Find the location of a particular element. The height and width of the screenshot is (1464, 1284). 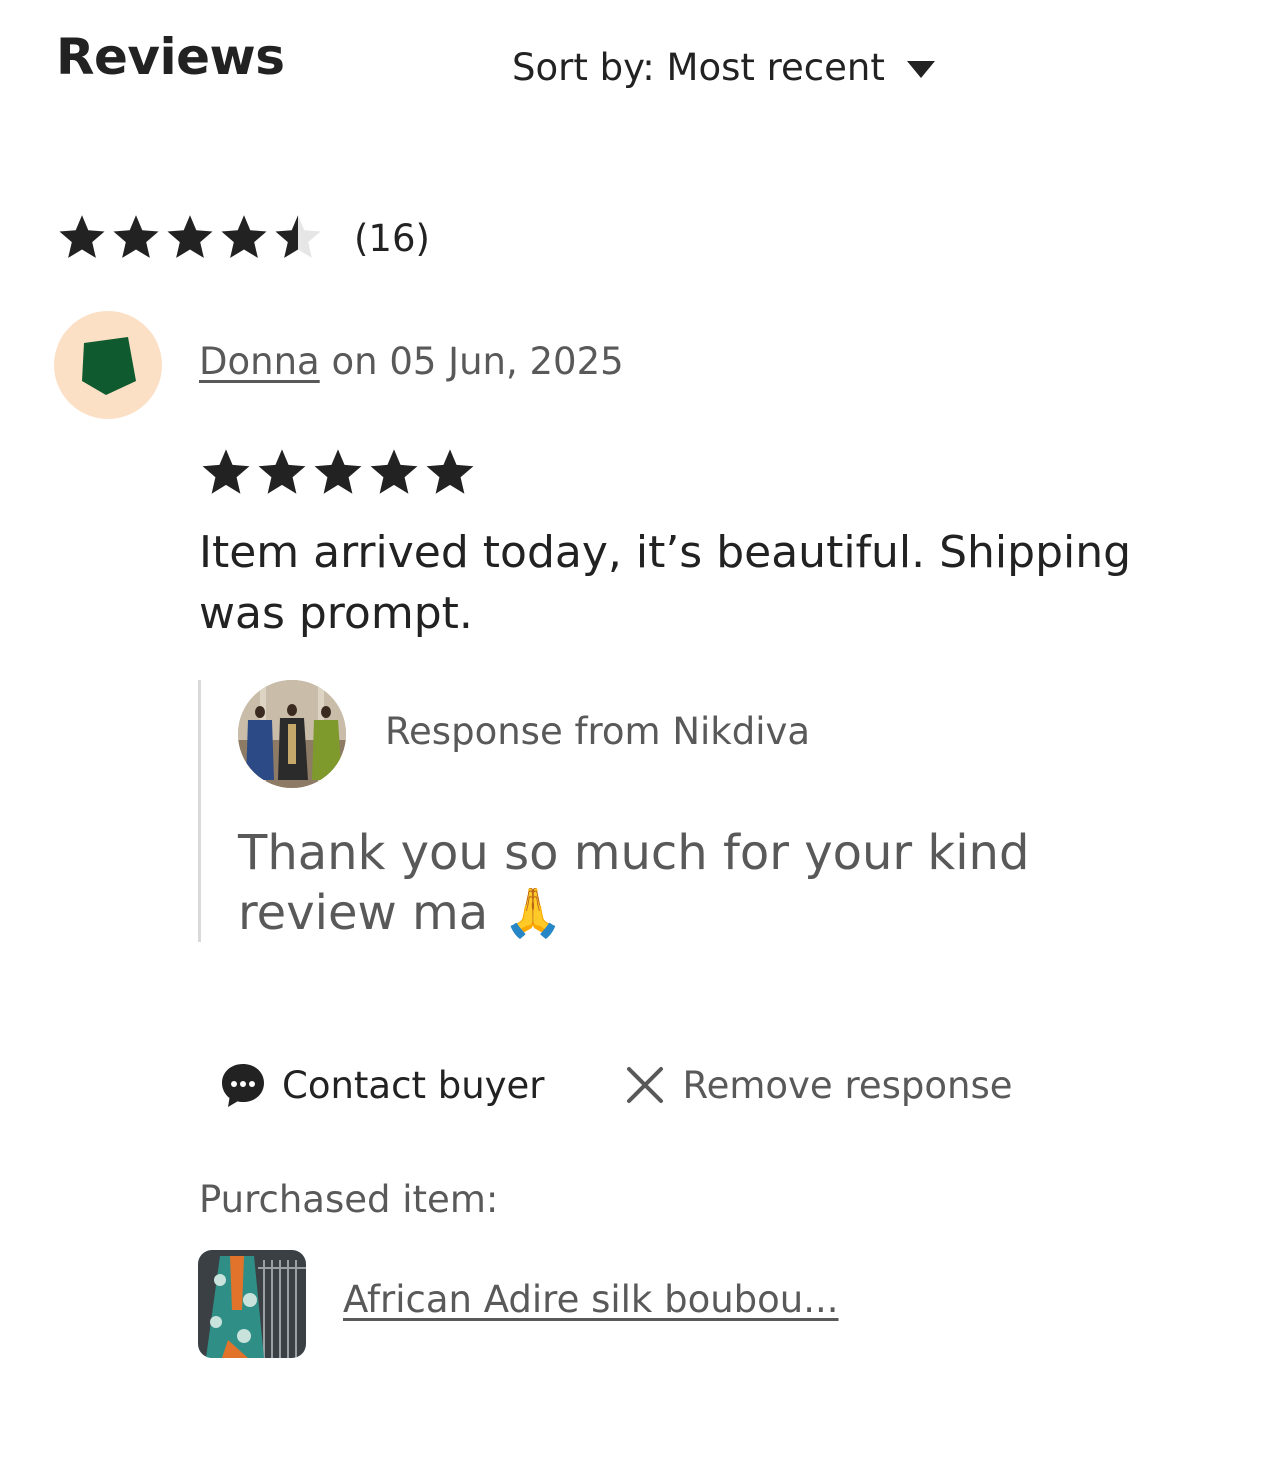

contact-buyer-button: Contact buyer is located at coordinates (382, 1085).